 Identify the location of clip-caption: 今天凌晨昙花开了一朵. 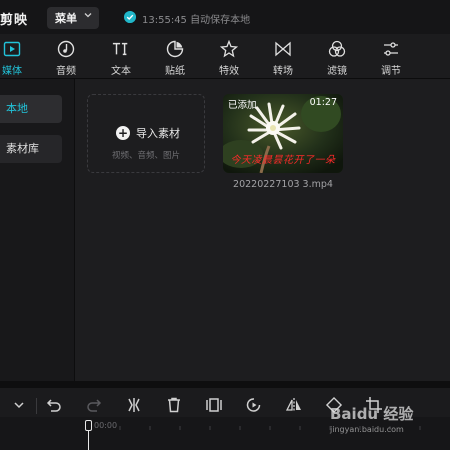
(283, 160).